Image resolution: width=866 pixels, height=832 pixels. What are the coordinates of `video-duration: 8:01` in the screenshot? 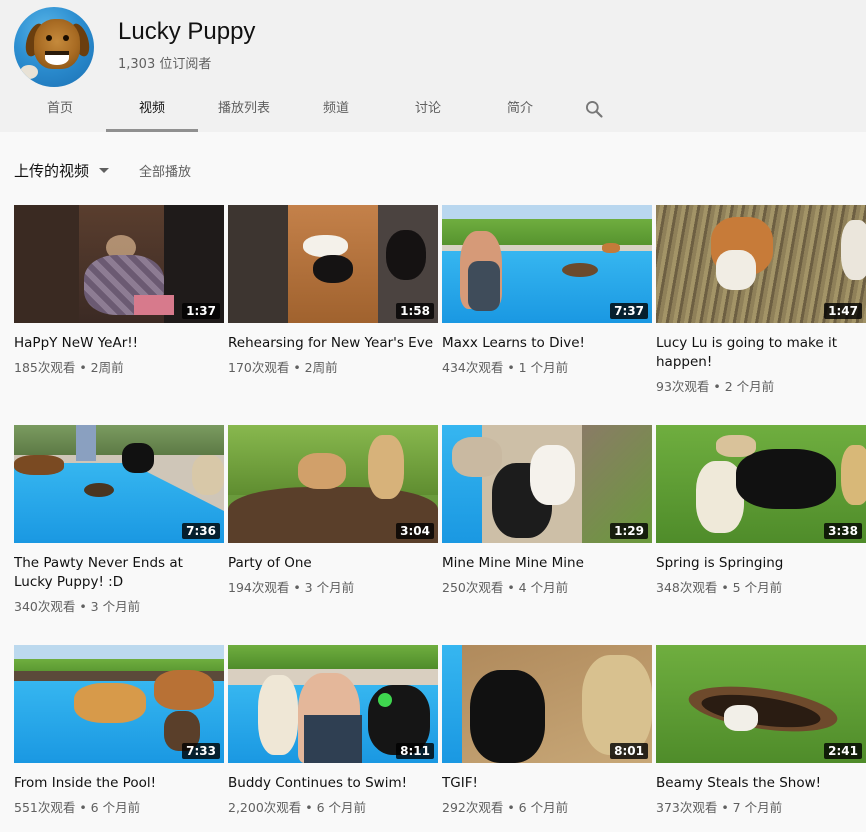 It's located at (629, 751).